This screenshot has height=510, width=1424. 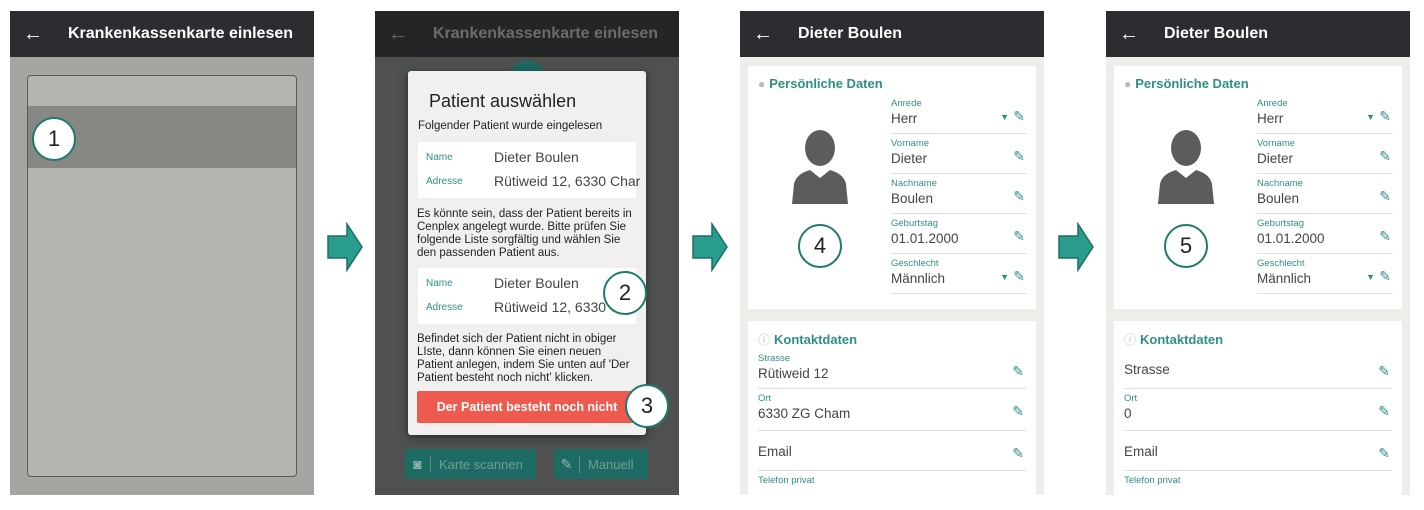 What do you see at coordinates (1141, 451) in the screenshot?
I see `field-value: Email` at bounding box center [1141, 451].